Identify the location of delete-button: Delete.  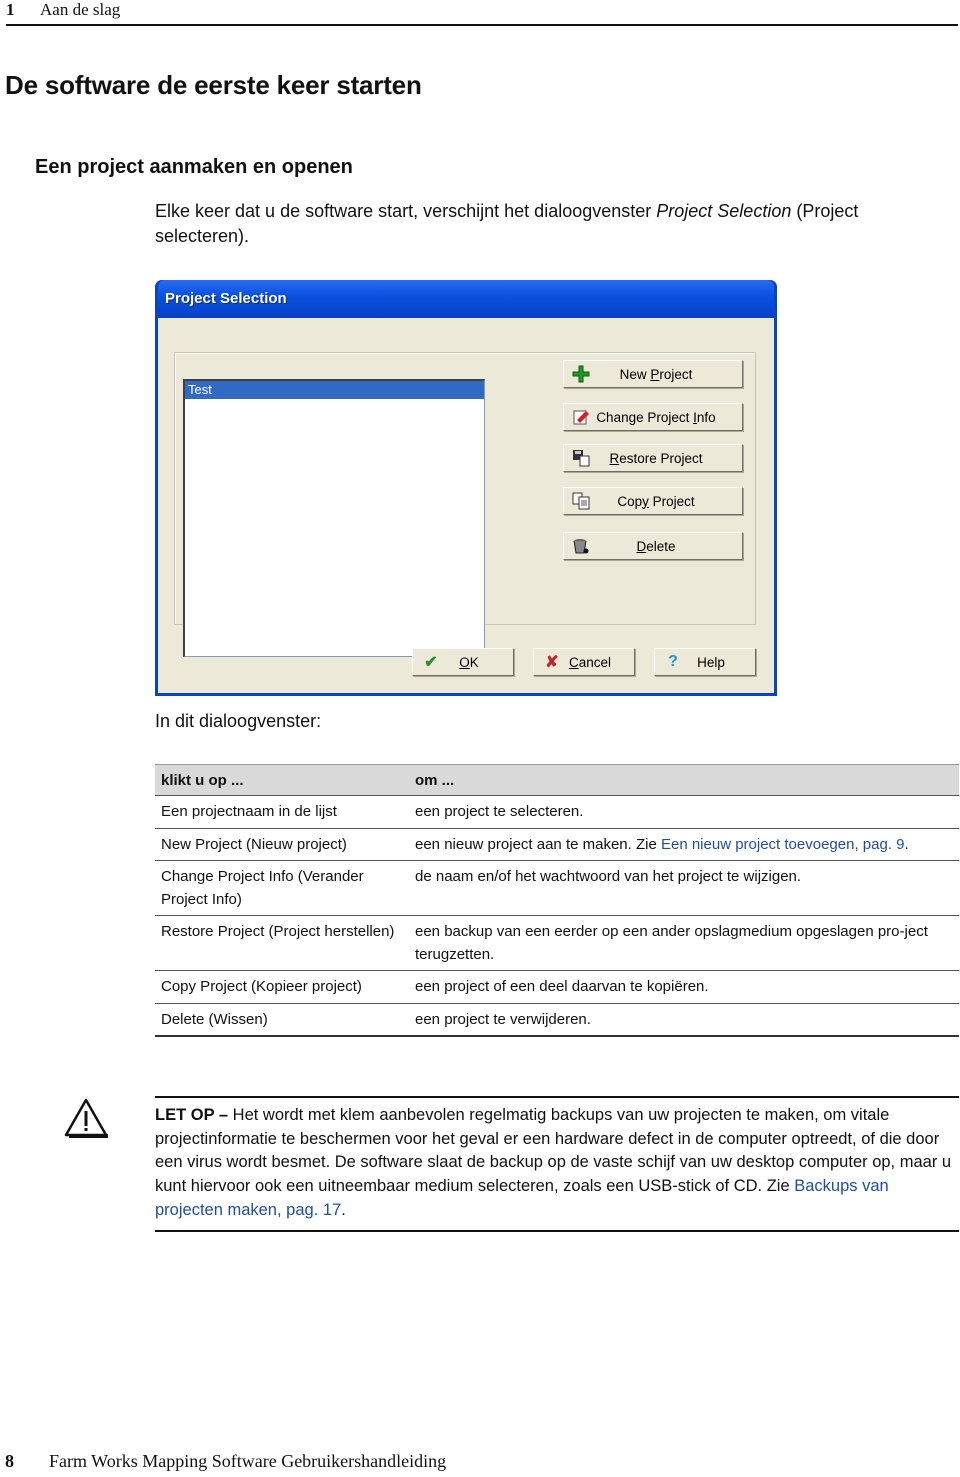
(653, 546).